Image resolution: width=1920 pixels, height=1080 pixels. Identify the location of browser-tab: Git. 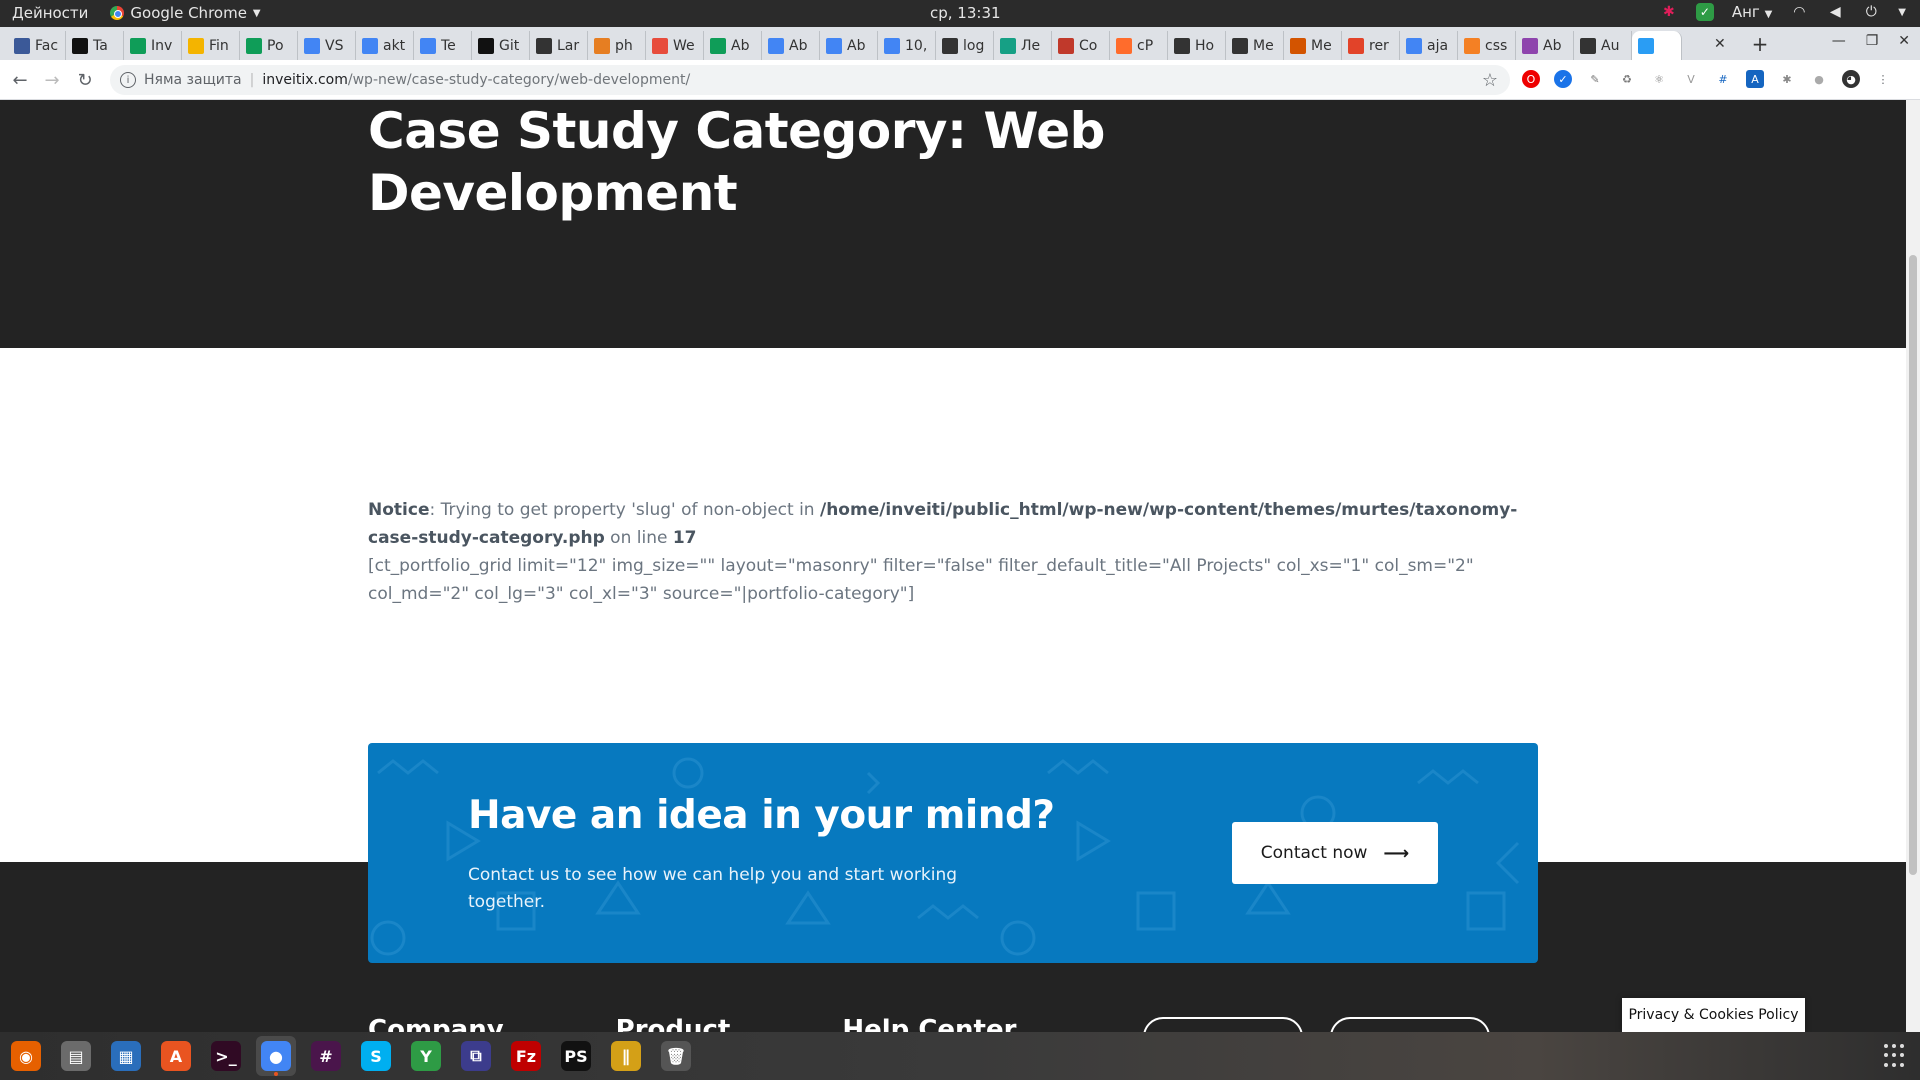
(501, 45).